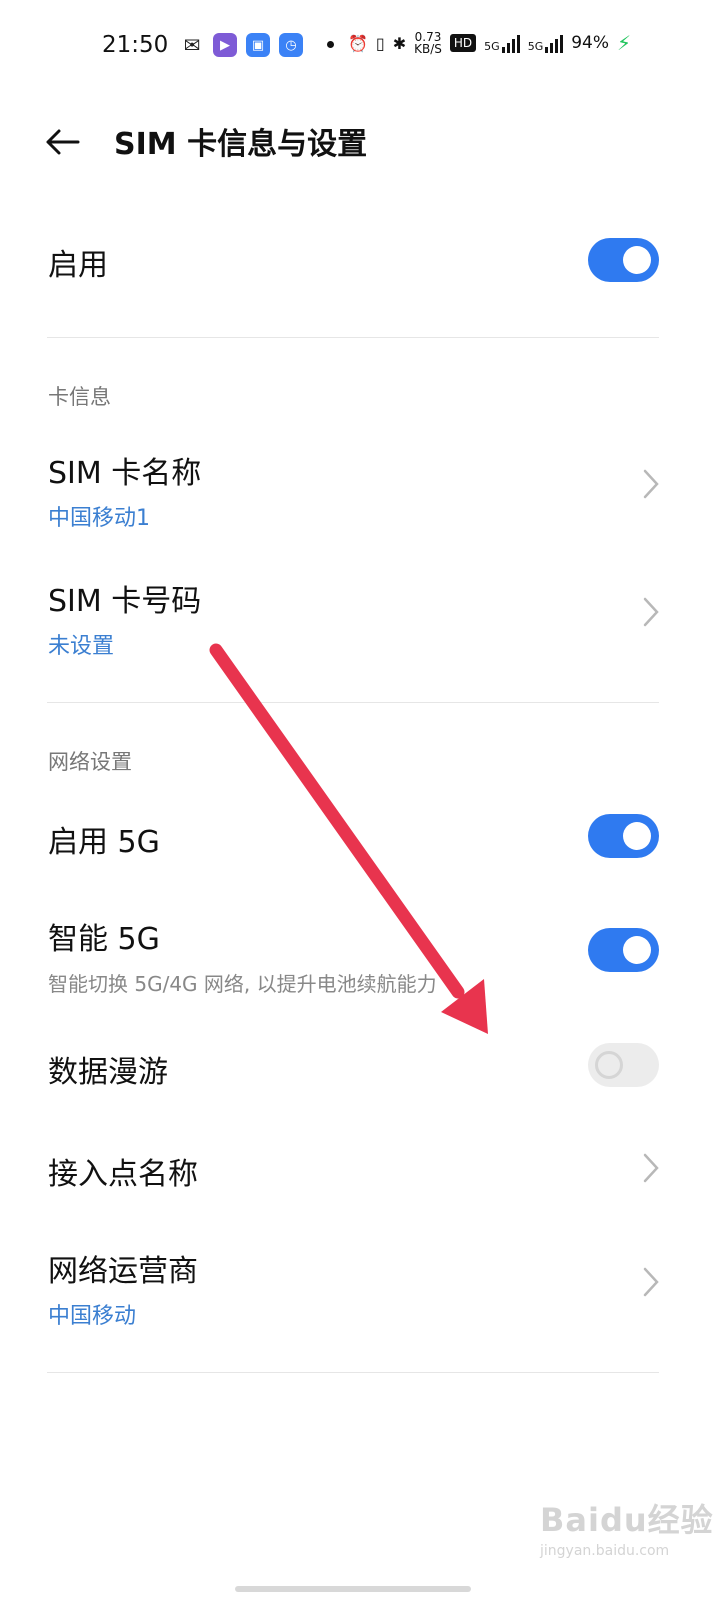  Describe the element at coordinates (241, 45) in the screenshot. I see `notification-icons: ✉ ▶ ▣ ◷` at that location.